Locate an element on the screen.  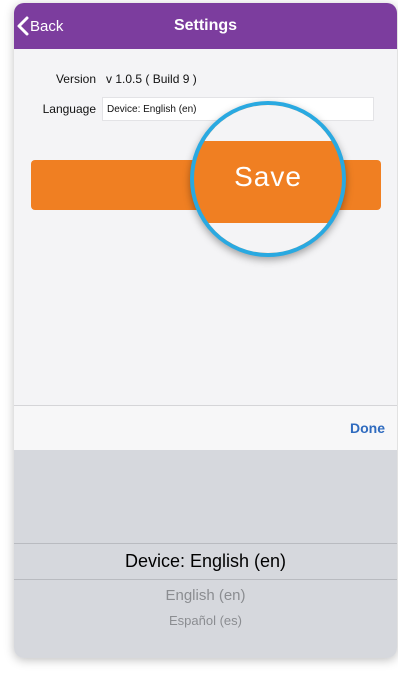
chevron-left-icon is located at coordinates (23, 26).